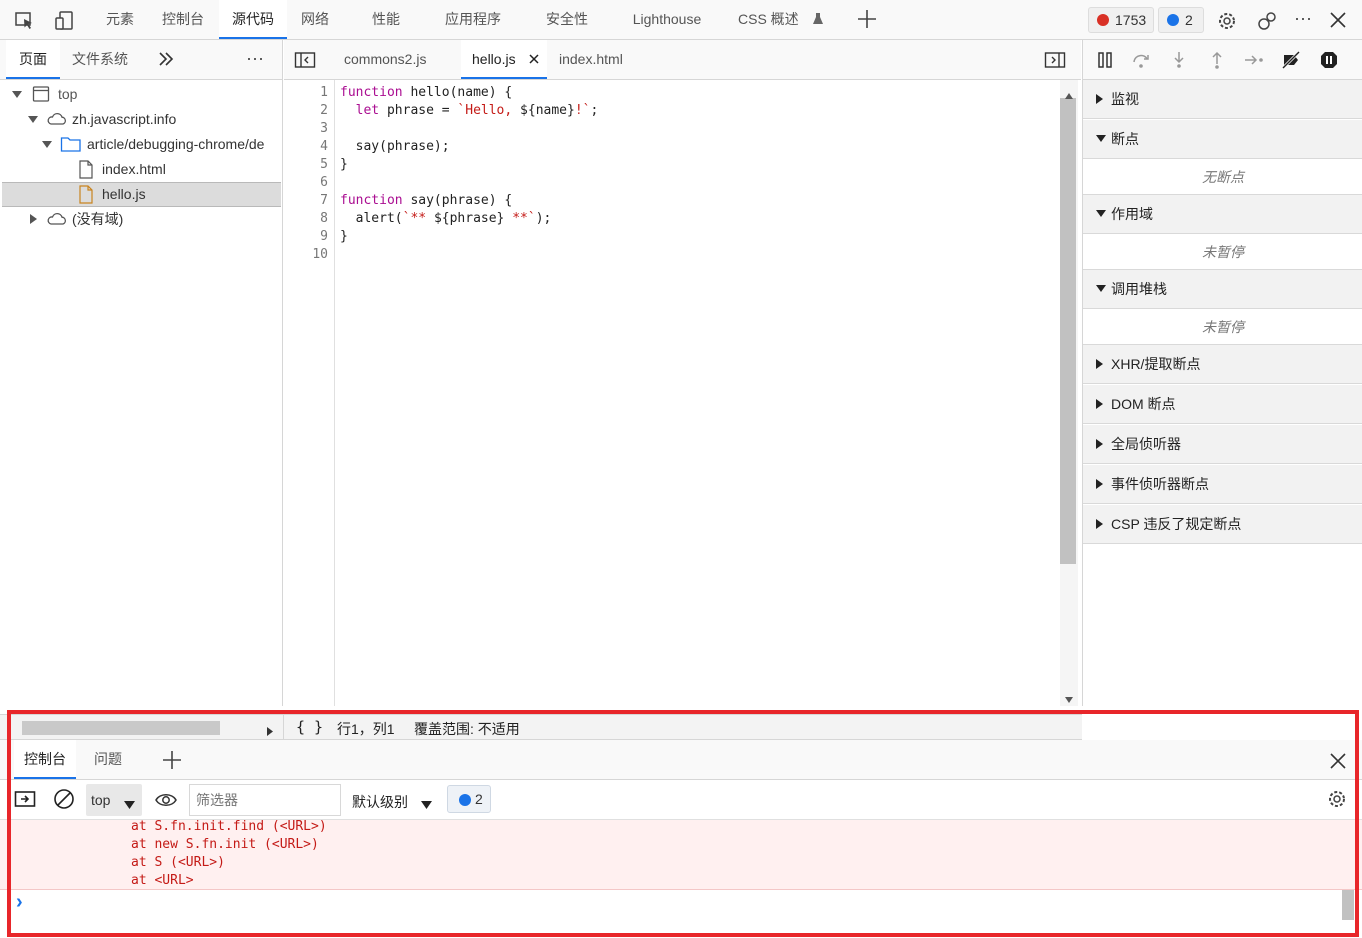  What do you see at coordinates (162, 881) in the screenshot?
I see `stack-frame-line: at <URL>` at bounding box center [162, 881].